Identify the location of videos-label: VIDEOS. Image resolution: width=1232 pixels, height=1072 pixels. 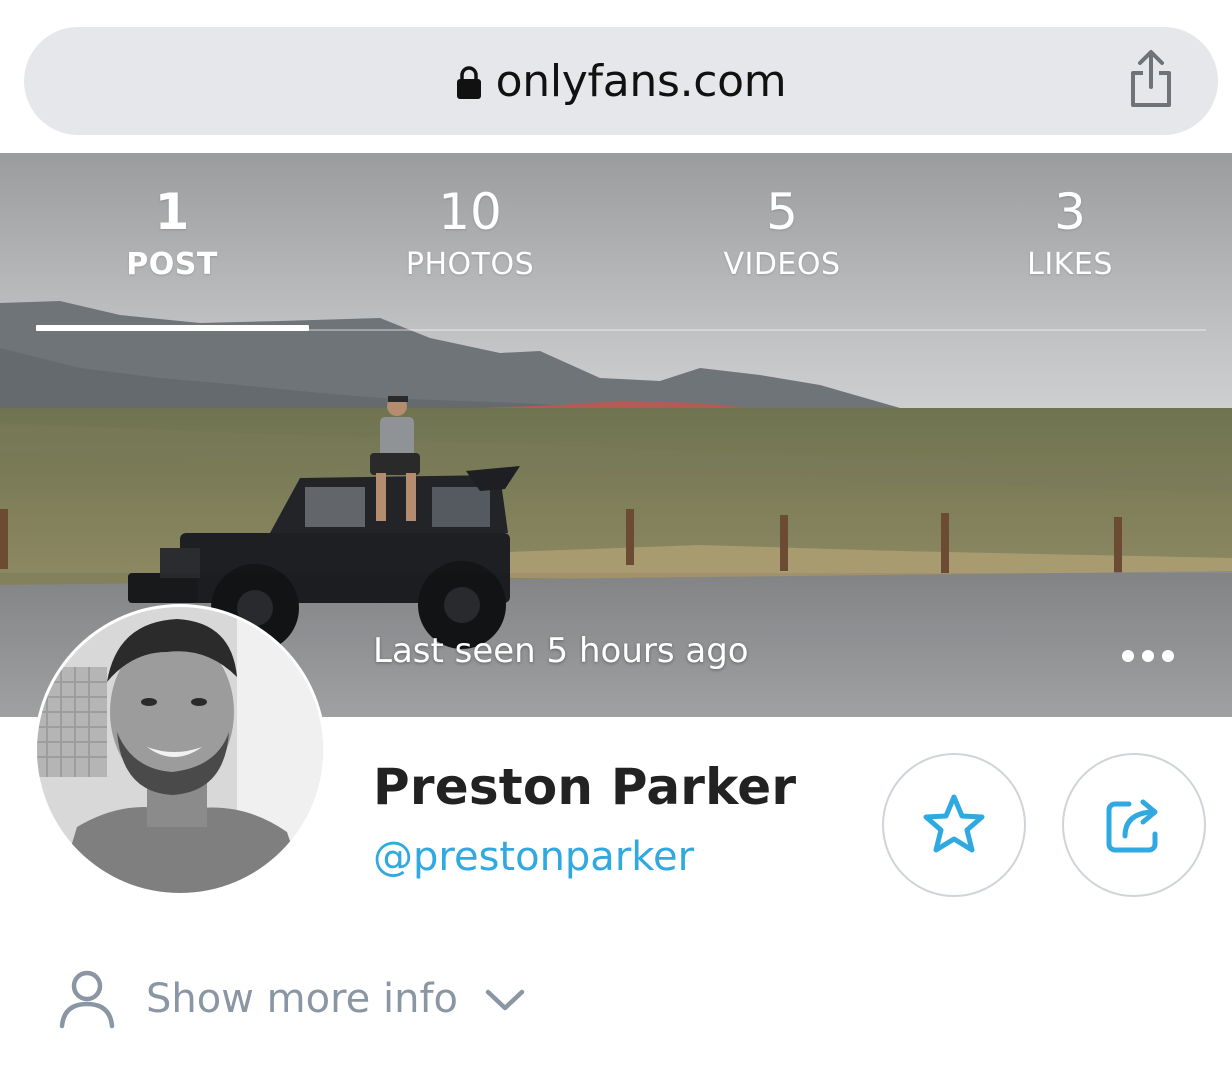
(782, 264).